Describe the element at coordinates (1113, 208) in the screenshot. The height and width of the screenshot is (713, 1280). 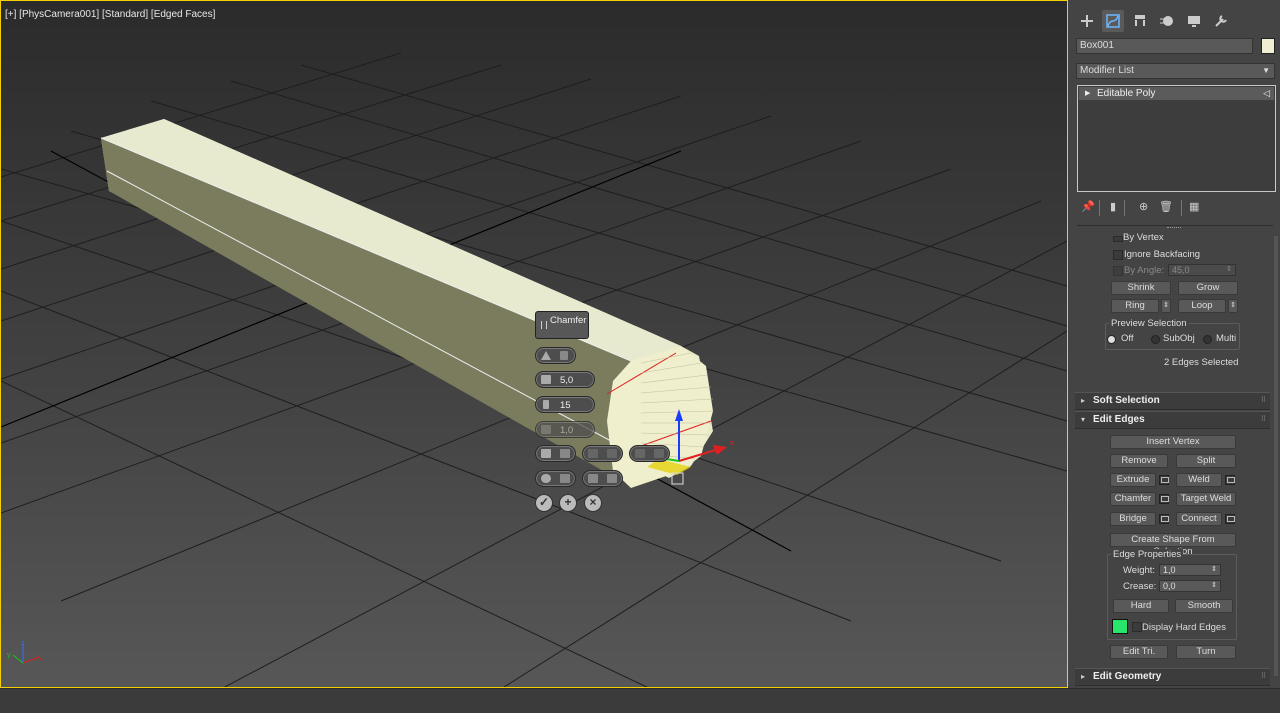
I see `show-end-result-icon: ▮` at that location.